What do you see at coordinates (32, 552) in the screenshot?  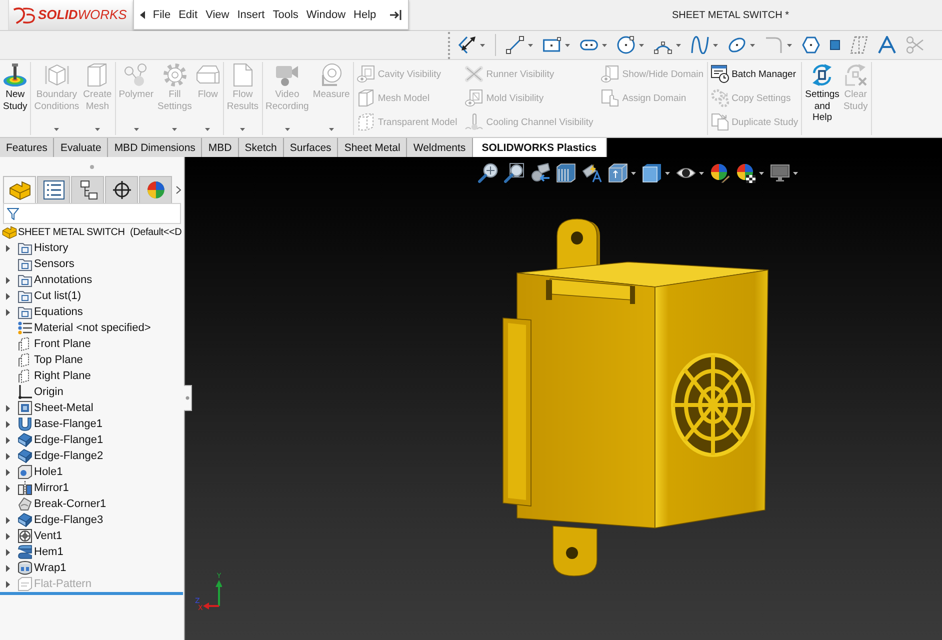 I see `tree-item: Hem1` at bounding box center [32, 552].